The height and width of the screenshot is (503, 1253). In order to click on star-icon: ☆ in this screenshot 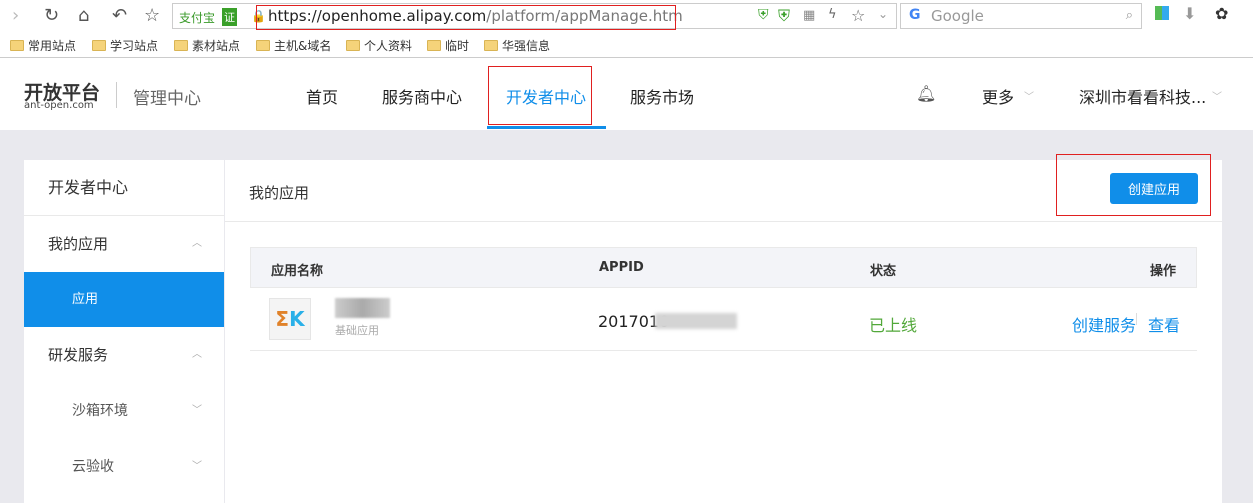, I will do `click(152, 15)`.